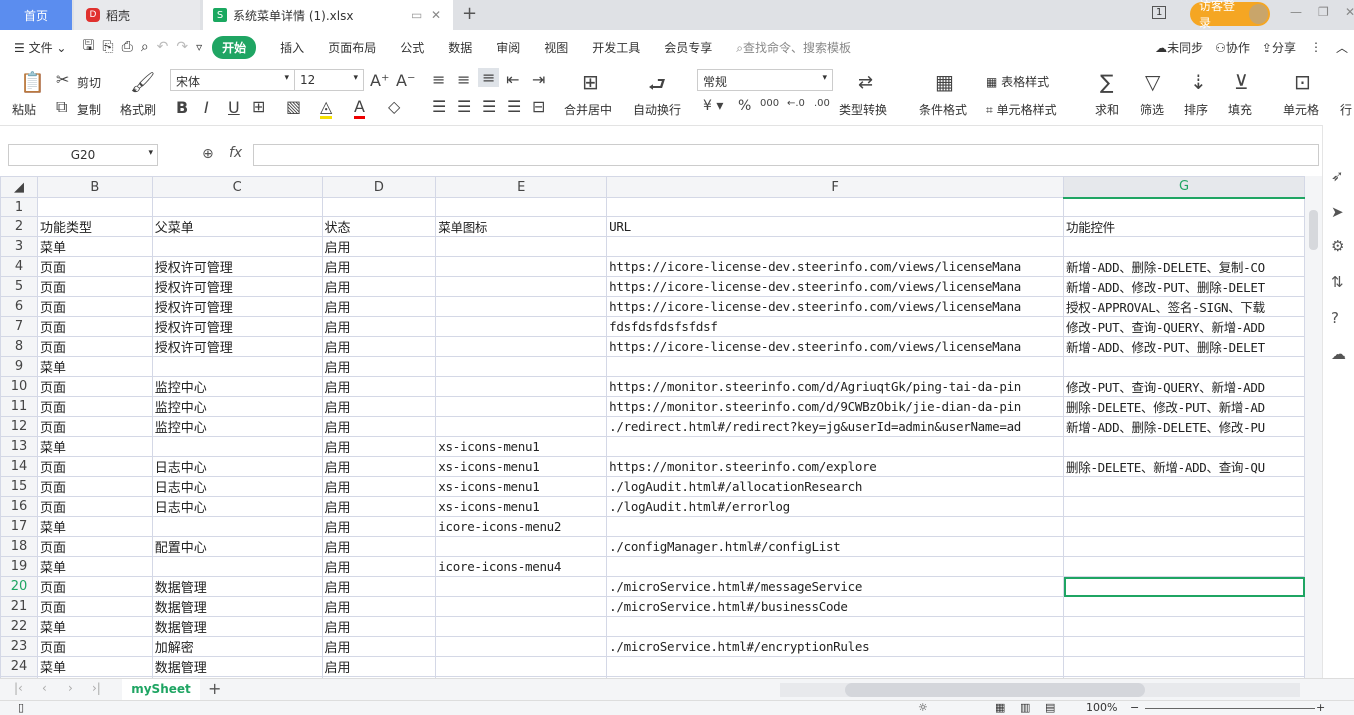 This screenshot has width=1354, height=715. I want to click on format-painter-icon: 🖌, so click(142, 82).